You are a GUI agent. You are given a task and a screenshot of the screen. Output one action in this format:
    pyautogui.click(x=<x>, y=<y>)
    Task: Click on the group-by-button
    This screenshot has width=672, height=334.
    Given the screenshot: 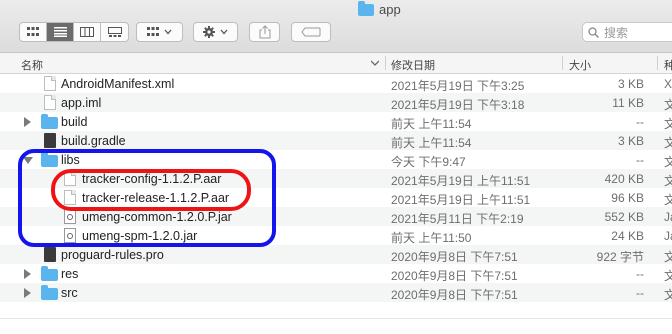 What is the action you would take?
    pyautogui.click(x=159, y=32)
    